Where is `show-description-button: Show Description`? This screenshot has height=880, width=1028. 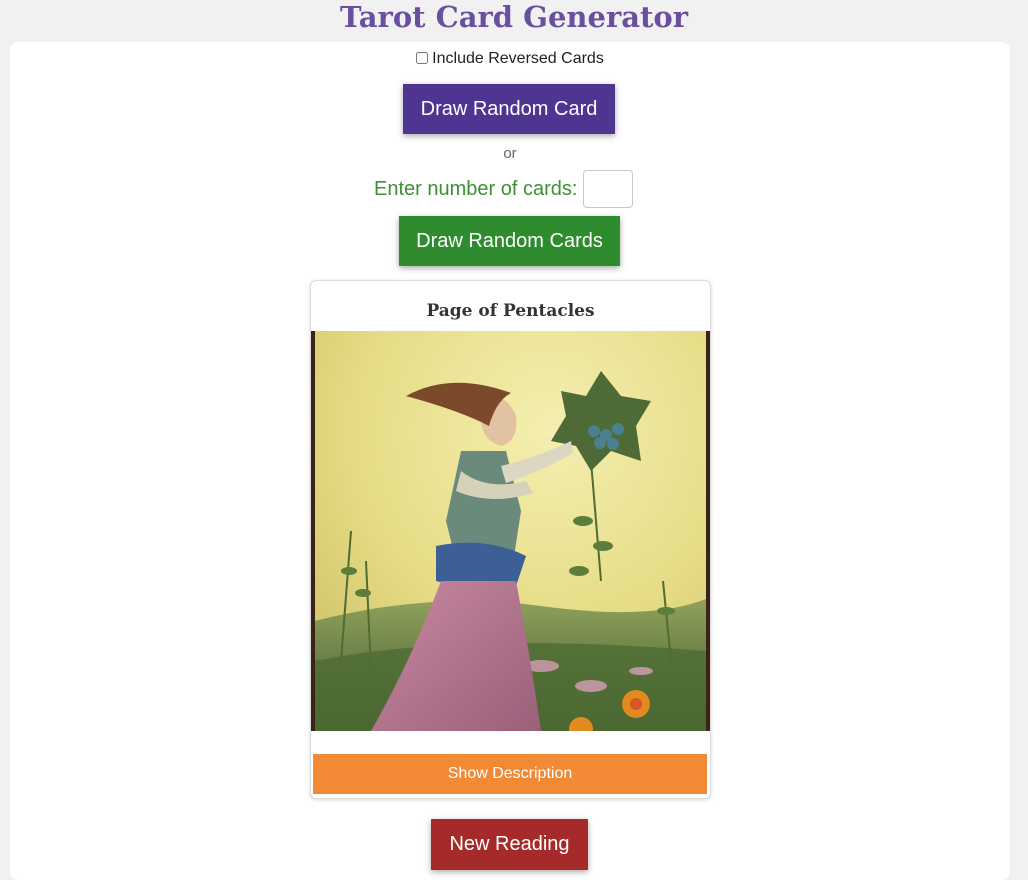 show-description-button: Show Description is located at coordinates (510, 774).